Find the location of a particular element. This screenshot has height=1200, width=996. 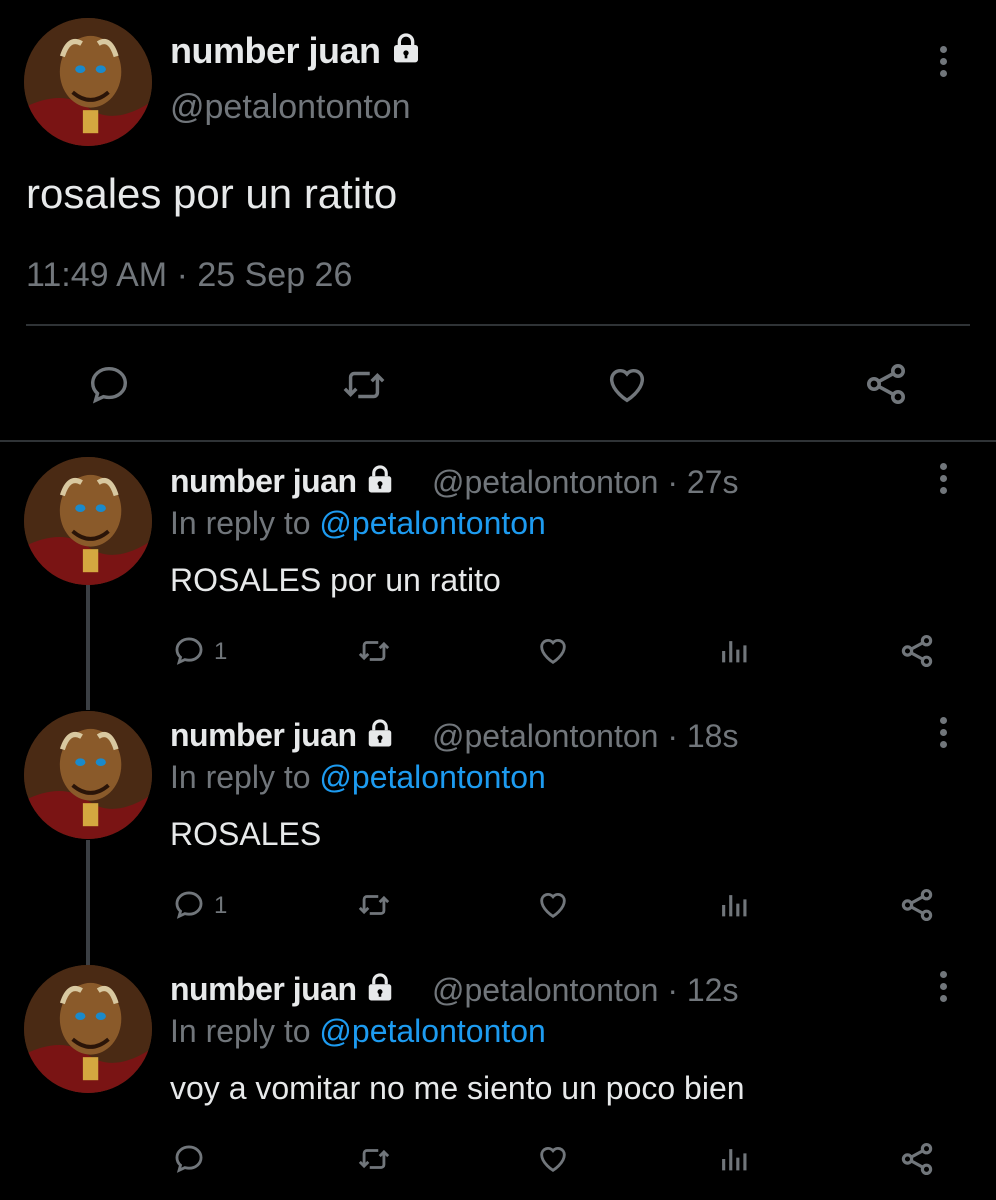

tweet-text: ROSALES por un ratito is located at coordinates (335, 580).